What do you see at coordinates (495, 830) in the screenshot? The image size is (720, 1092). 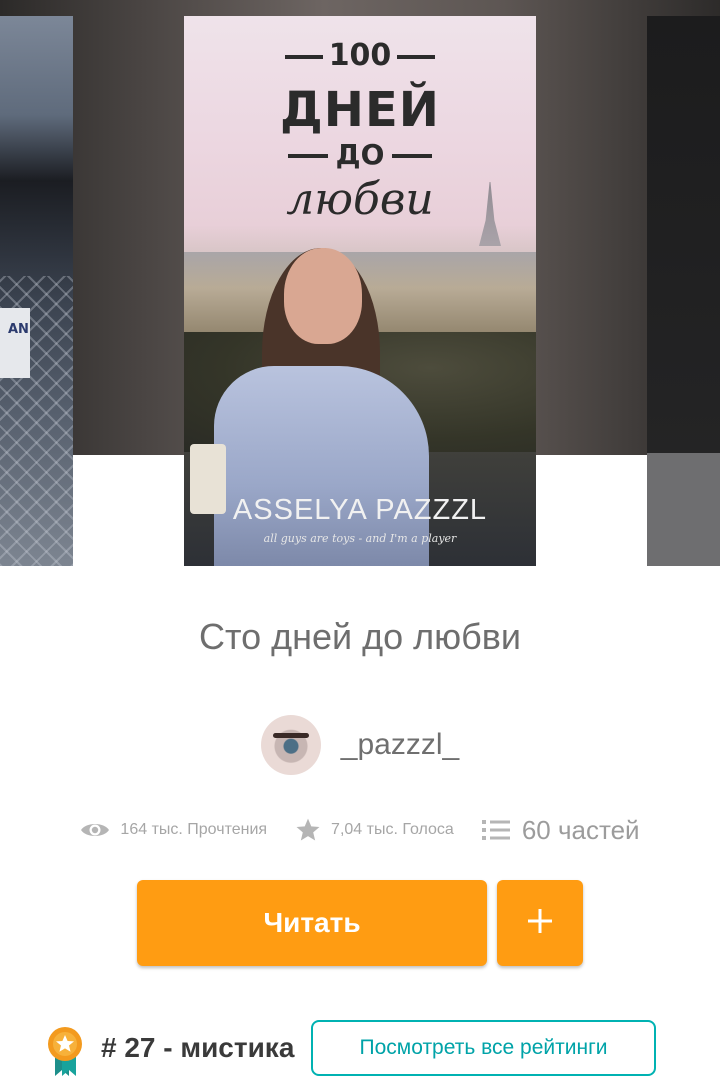 I see `list-icon` at bounding box center [495, 830].